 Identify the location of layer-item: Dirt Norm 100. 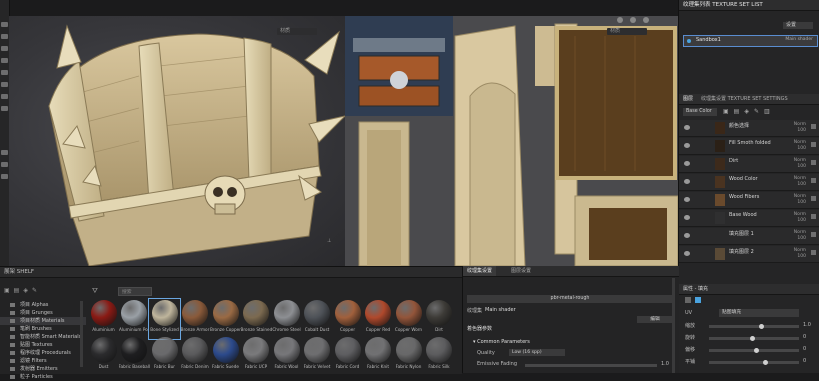
(749, 164).